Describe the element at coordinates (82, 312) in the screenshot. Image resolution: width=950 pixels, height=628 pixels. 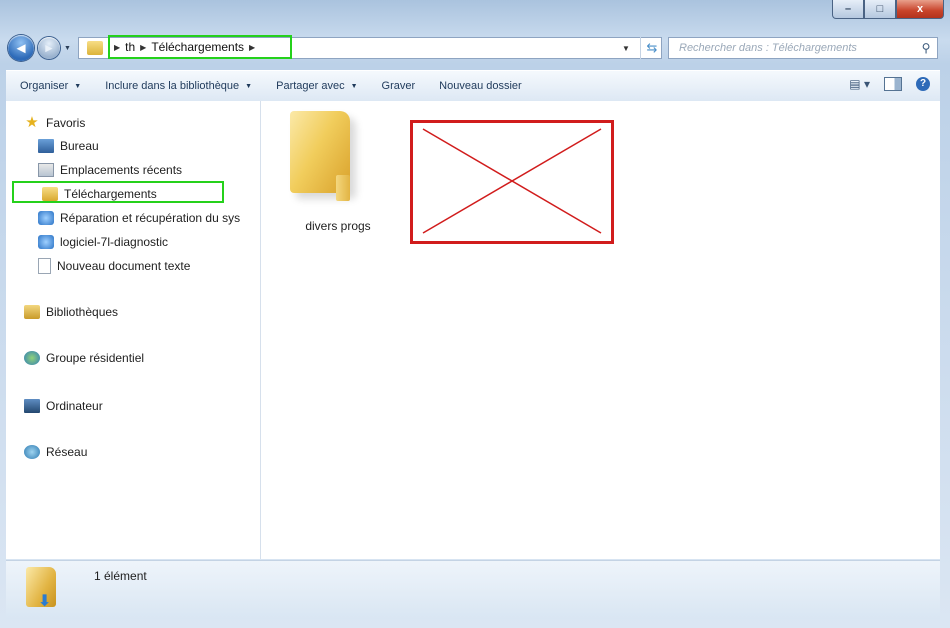
I see `sidebar-item-label: Bibliothèques` at that location.